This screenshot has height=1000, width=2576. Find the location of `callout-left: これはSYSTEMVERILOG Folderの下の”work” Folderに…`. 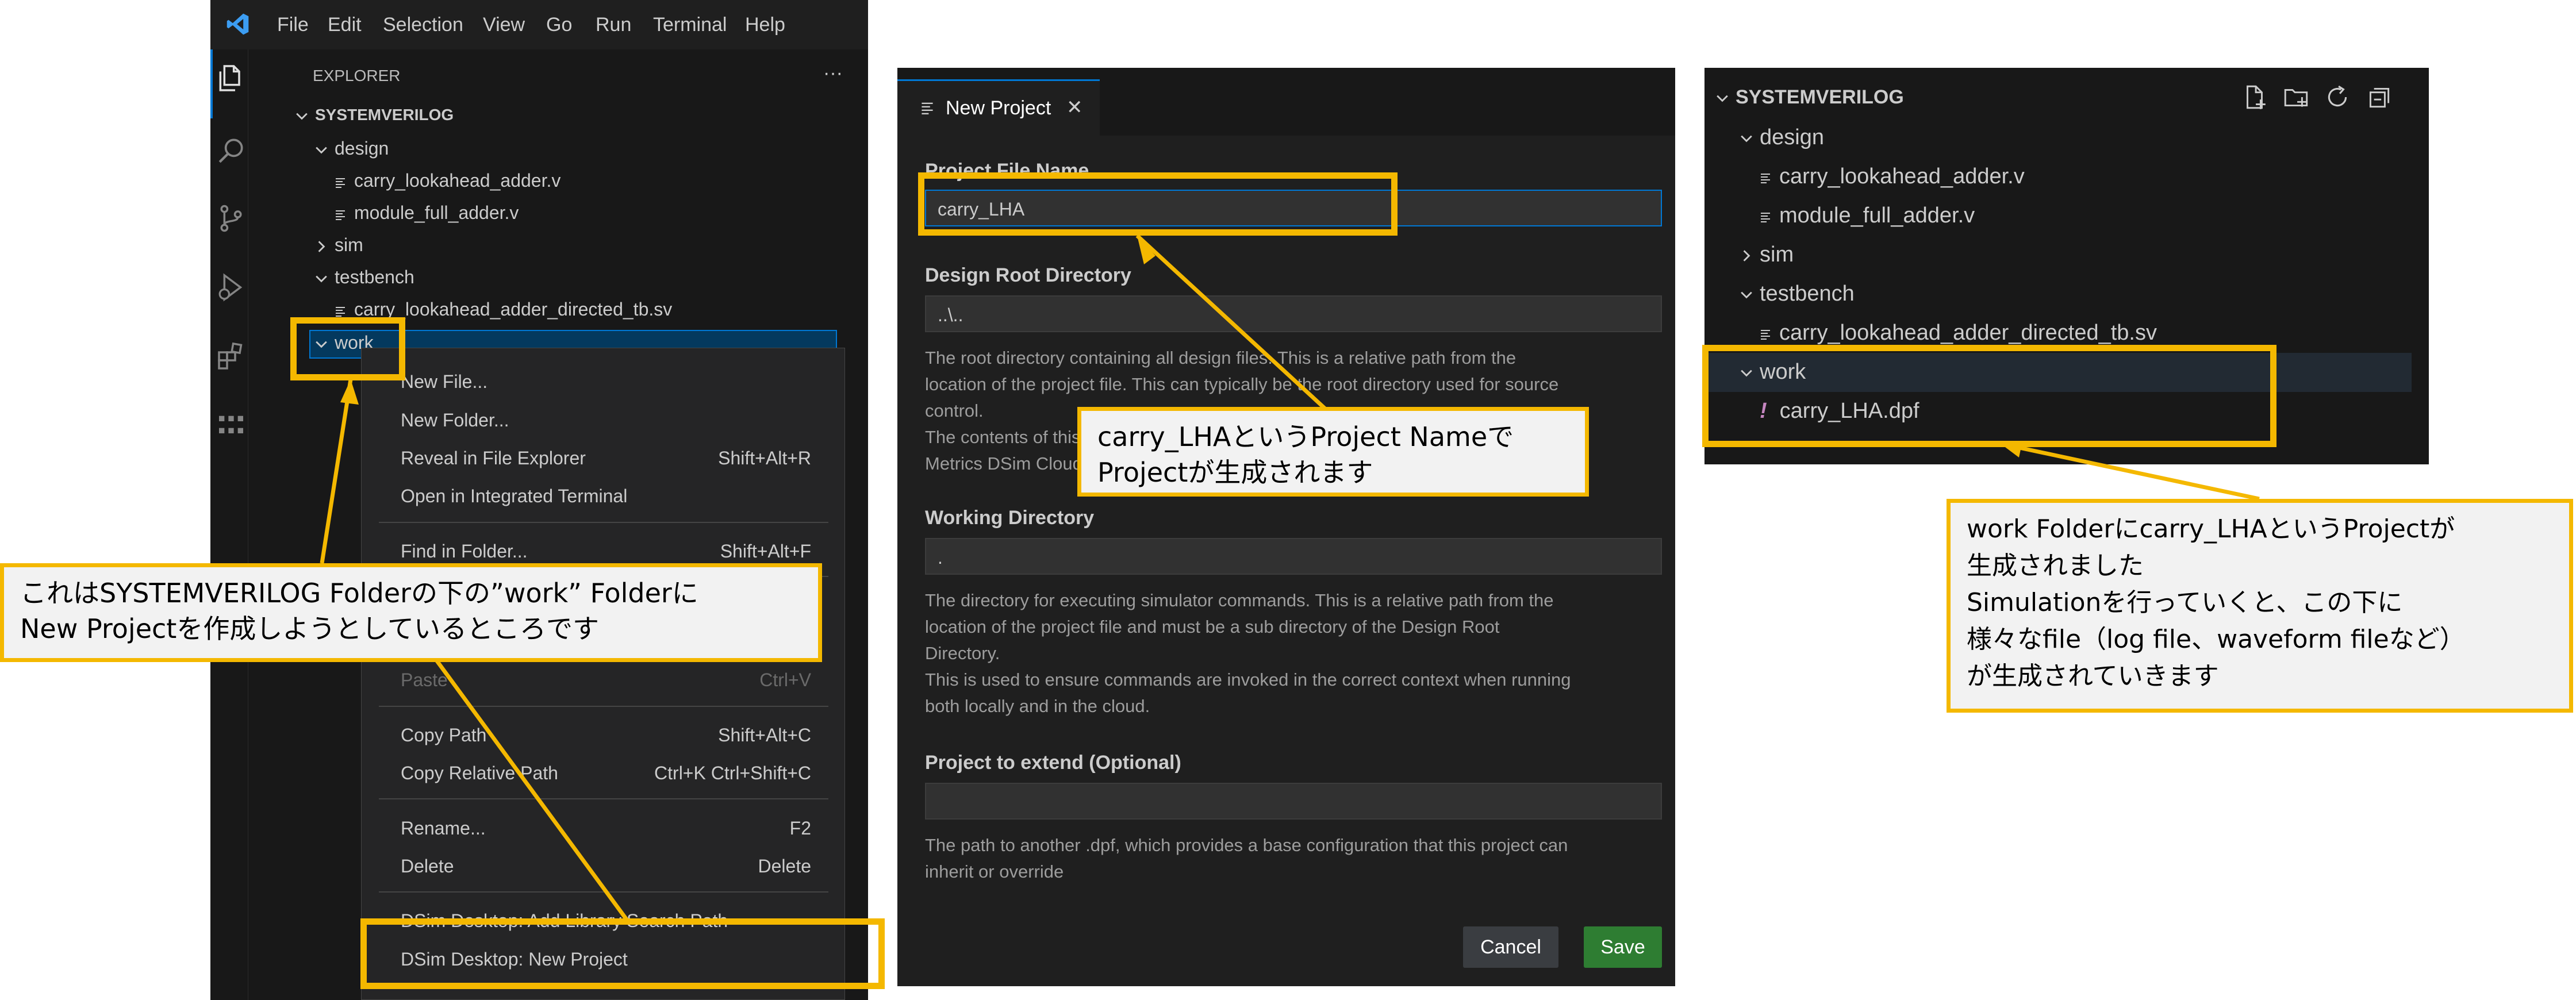

callout-left: これはSYSTEMVERILOG Folderの下の”work” Folderに… is located at coordinates (411, 612).